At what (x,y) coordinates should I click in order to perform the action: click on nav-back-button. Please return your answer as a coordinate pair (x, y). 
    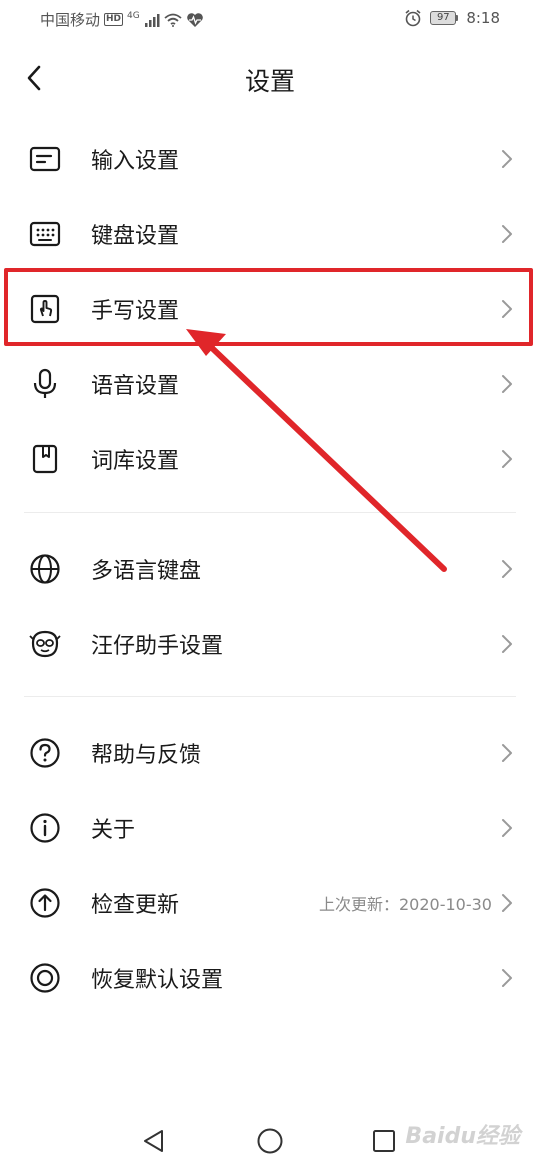
    Looking at the image, I should click on (154, 1141).